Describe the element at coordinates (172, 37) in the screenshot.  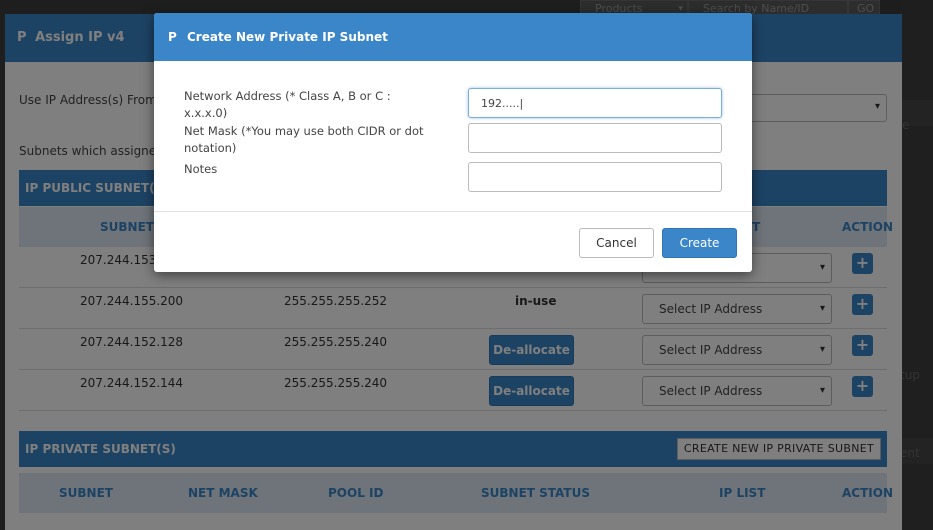
I see `brand-logo-icon: P` at that location.